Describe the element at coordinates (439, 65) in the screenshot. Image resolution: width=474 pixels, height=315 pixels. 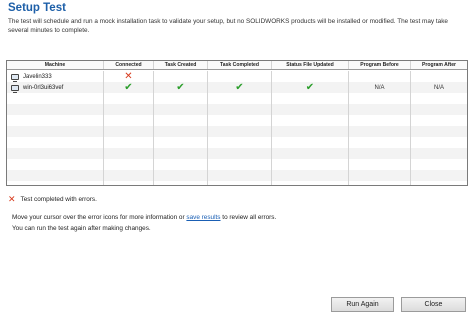
I see `column-header-program-after: Program After` at that location.